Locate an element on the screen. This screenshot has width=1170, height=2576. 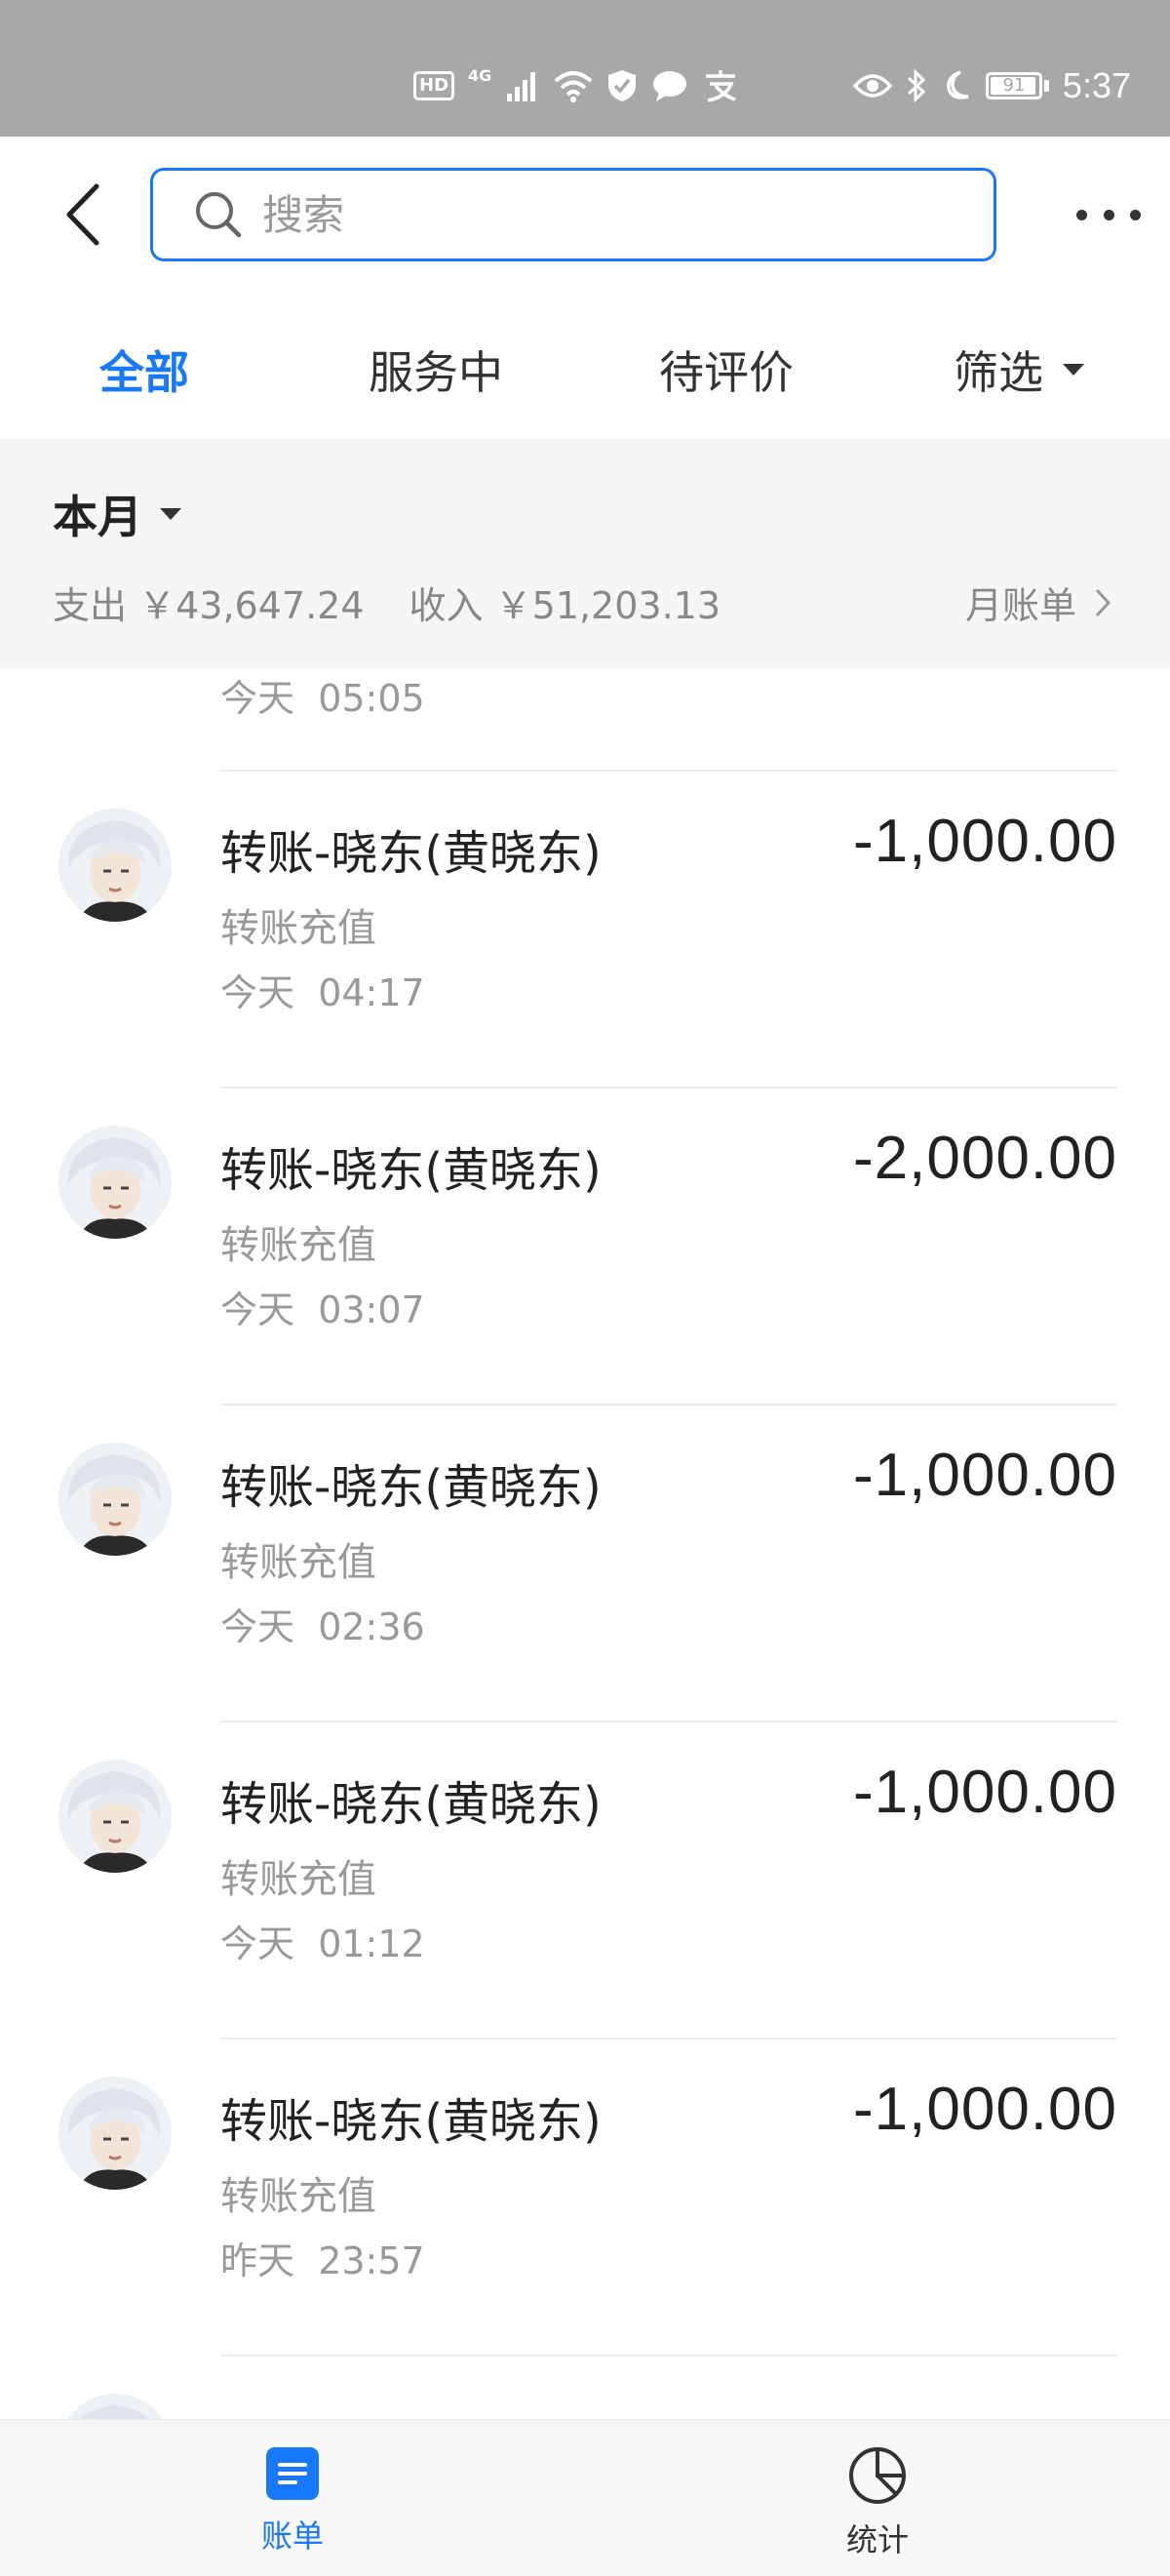
clock: 5:37 is located at coordinates (1096, 85).